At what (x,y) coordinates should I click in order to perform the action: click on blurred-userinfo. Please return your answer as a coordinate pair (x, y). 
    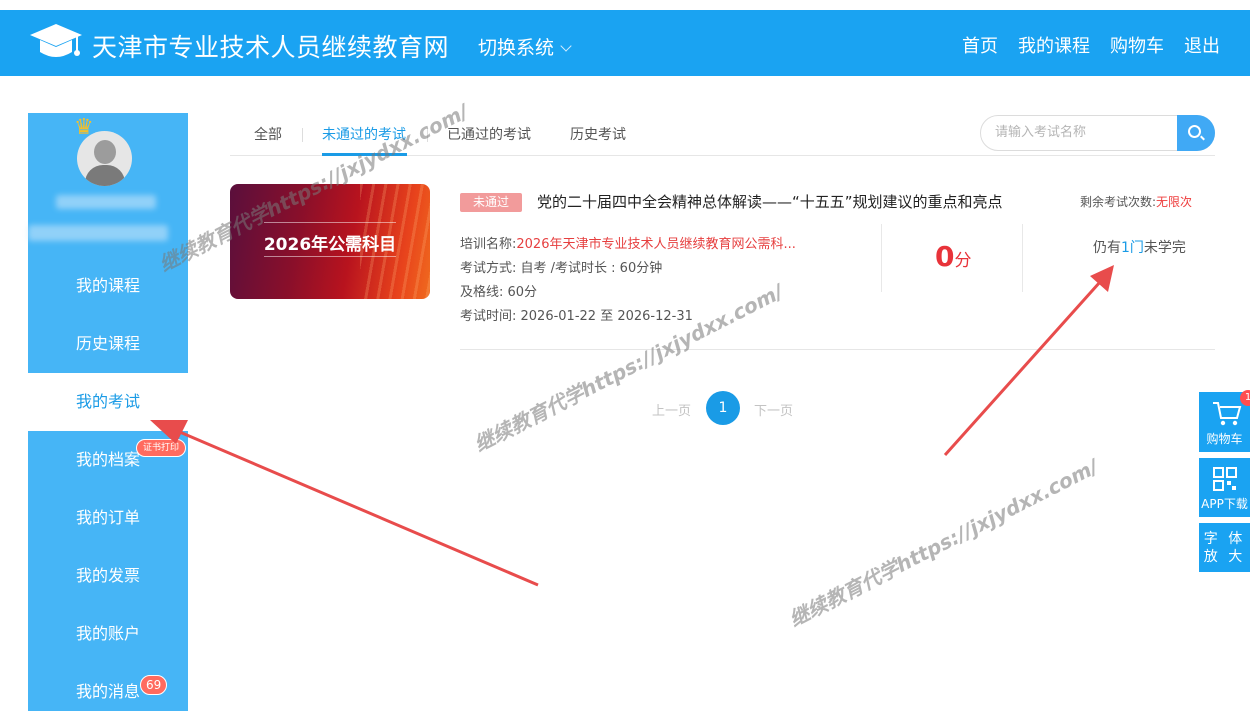
    Looking at the image, I should click on (98, 233).